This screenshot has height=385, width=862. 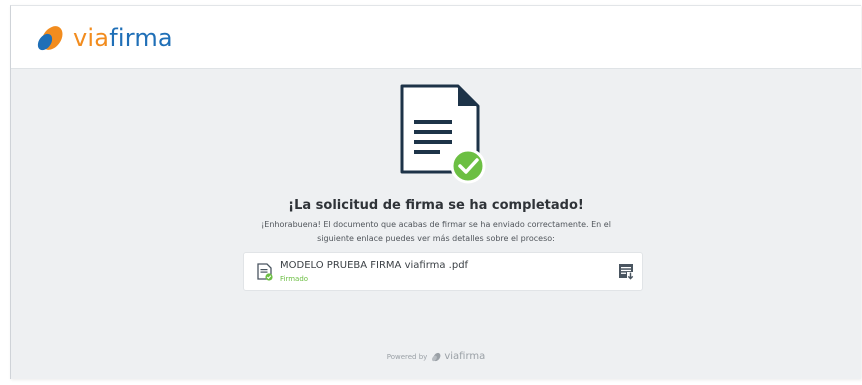 I want to click on document-check-icon, so click(x=443, y=134).